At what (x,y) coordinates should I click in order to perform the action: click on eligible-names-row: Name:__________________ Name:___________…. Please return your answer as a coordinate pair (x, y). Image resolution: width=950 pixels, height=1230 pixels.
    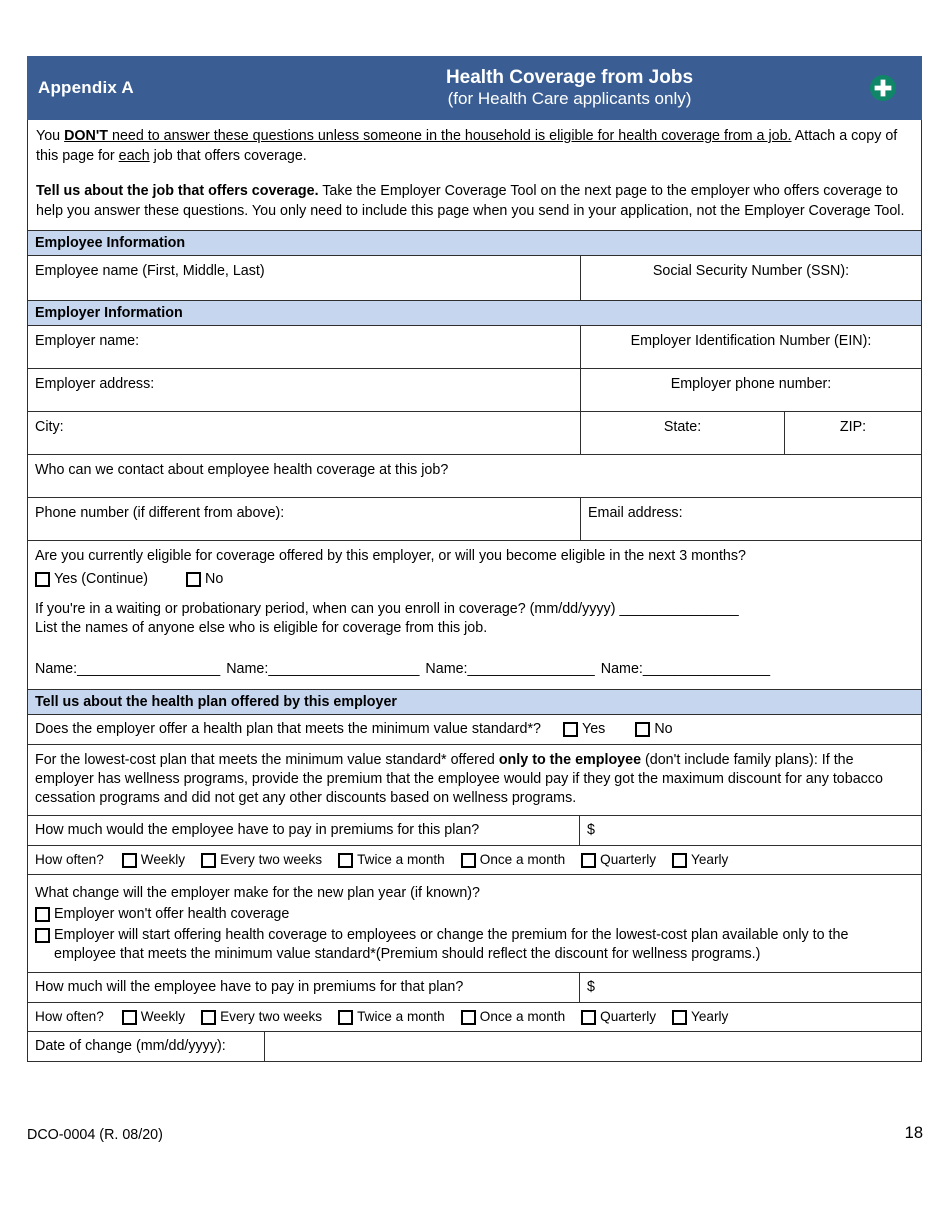
    Looking at the image, I should click on (474, 669).